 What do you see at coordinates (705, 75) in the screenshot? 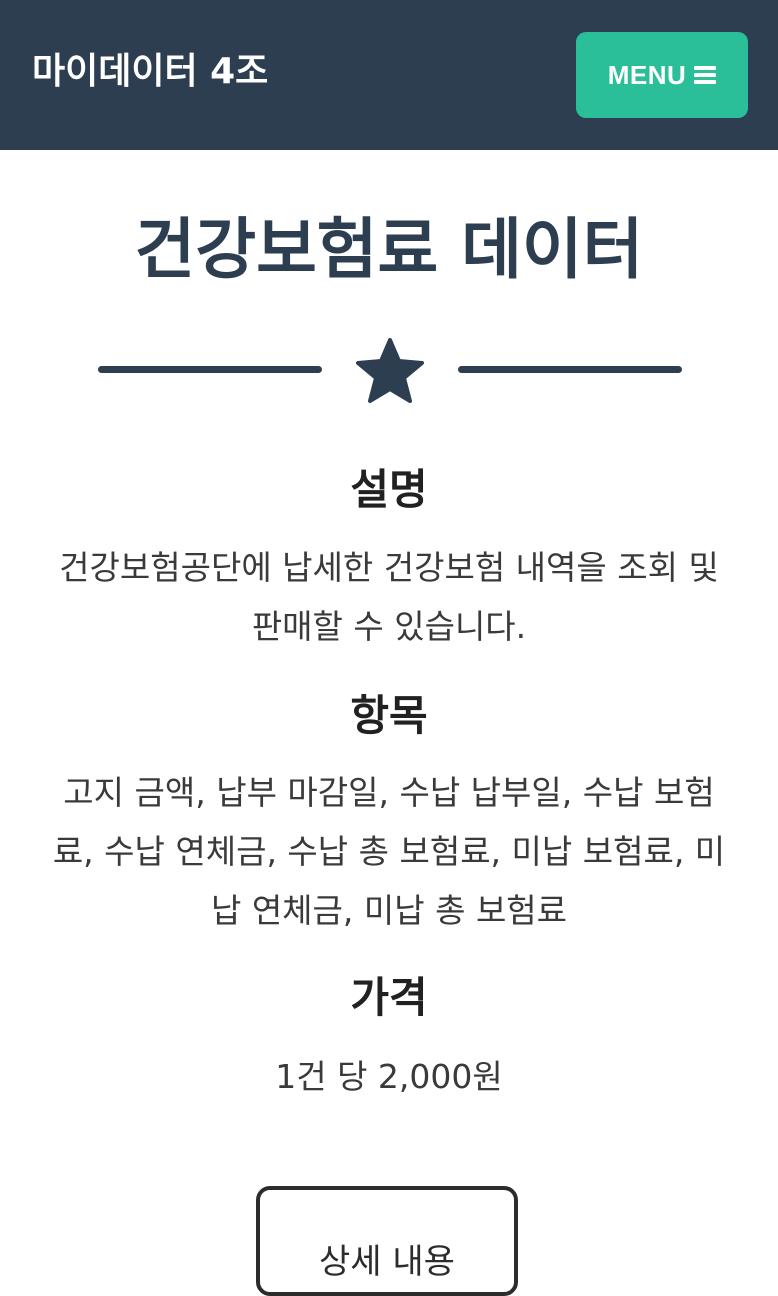
I see `hamburger-icon` at bounding box center [705, 75].